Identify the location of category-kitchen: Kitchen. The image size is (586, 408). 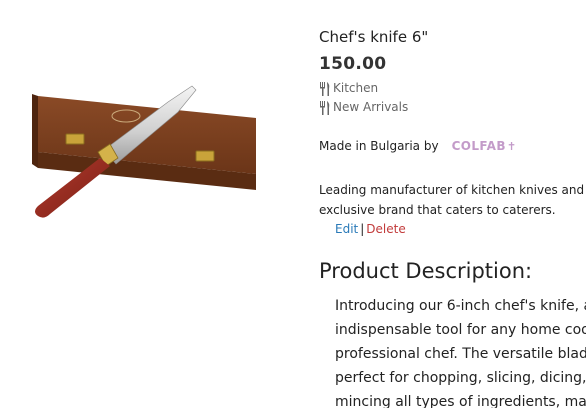
(349, 88).